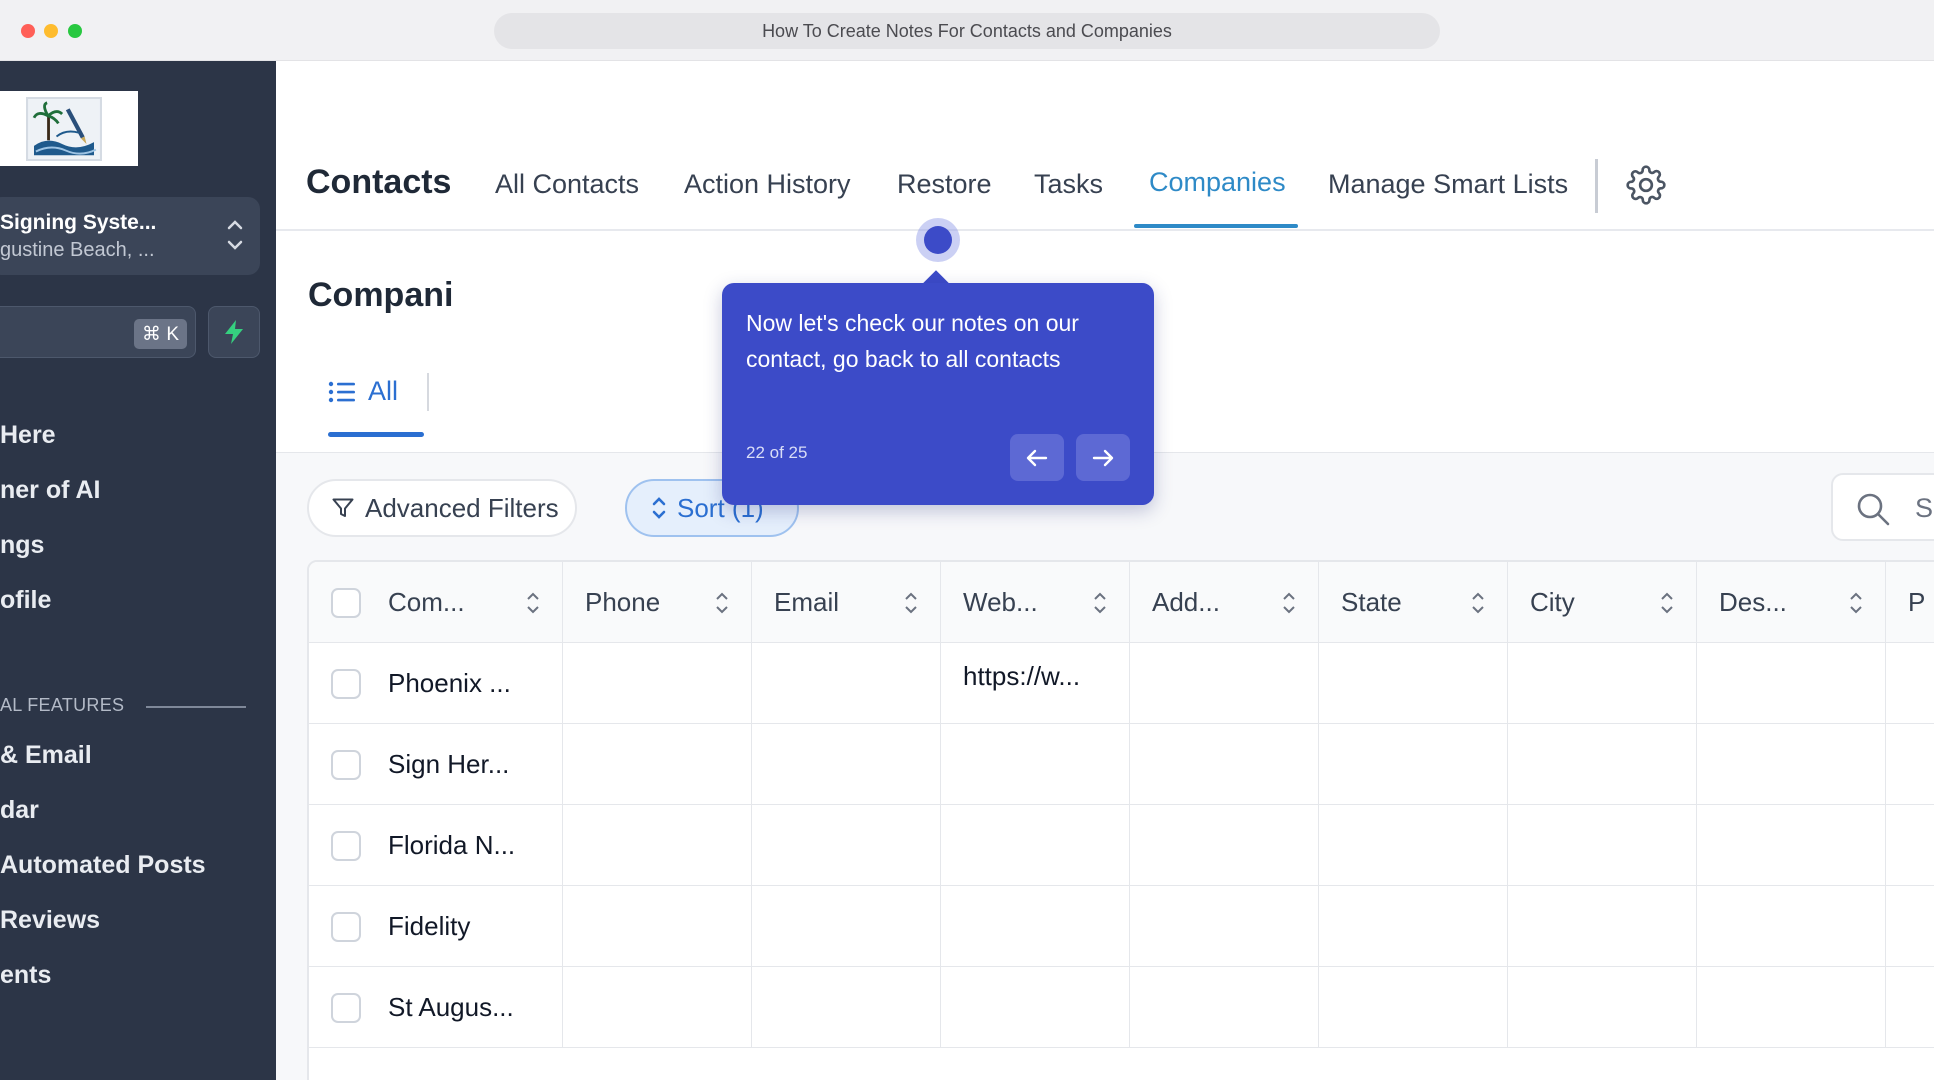 The width and height of the screenshot is (1934, 1080). What do you see at coordinates (98, 332) in the screenshot?
I see `sidebar-search-input: ⌘ K` at bounding box center [98, 332].